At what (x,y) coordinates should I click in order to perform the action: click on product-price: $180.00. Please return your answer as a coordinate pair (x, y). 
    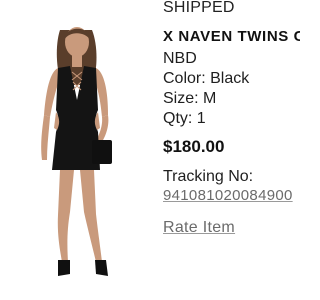
    Looking at the image, I should click on (194, 146).